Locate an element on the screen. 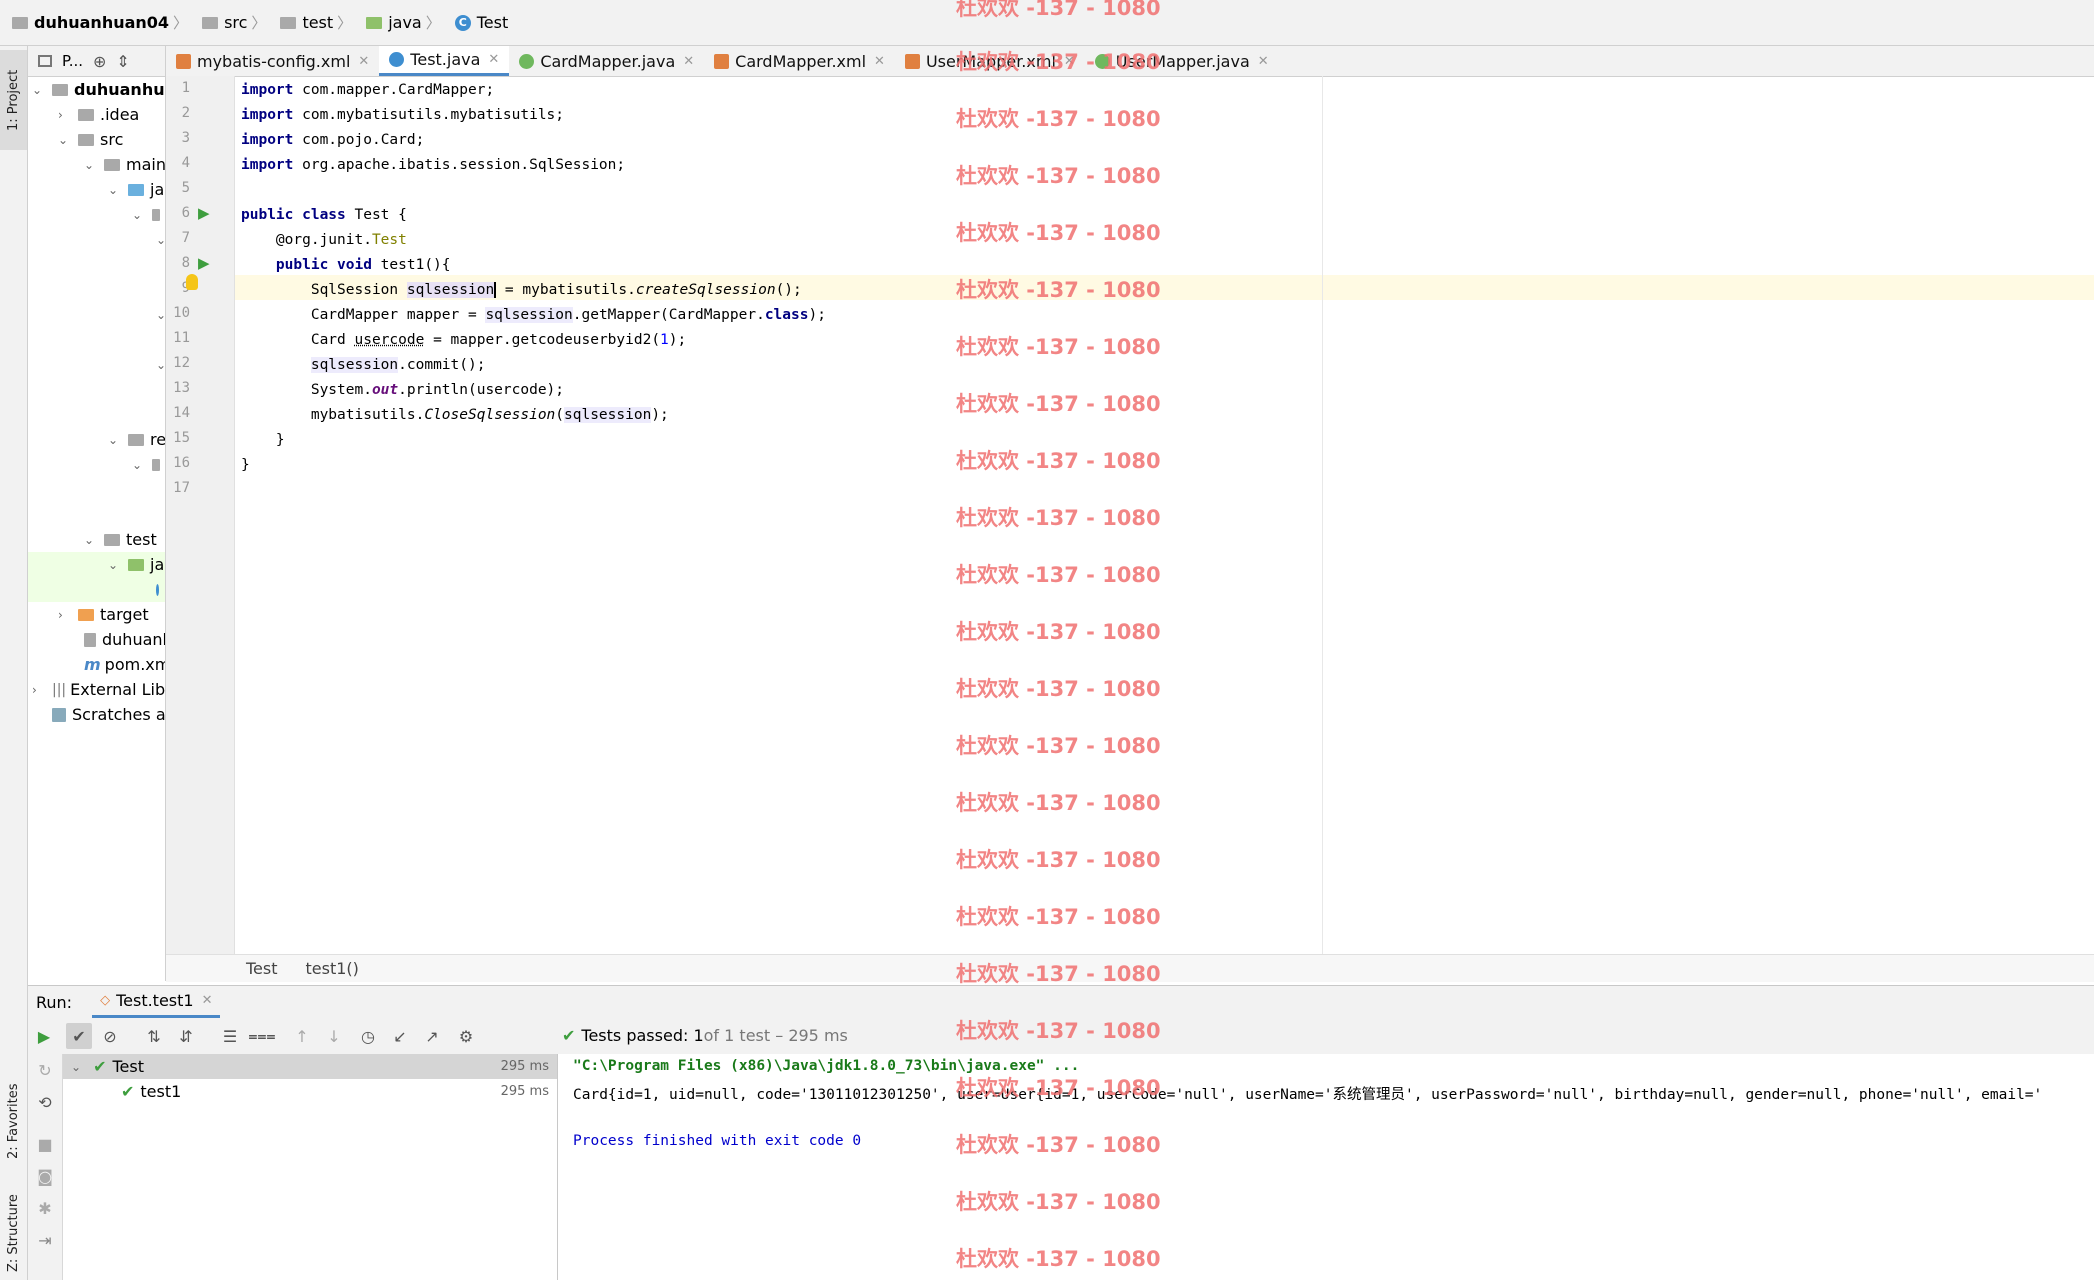 The height and width of the screenshot is (1280, 2094). library-icon: ||| is located at coordinates (59, 689).